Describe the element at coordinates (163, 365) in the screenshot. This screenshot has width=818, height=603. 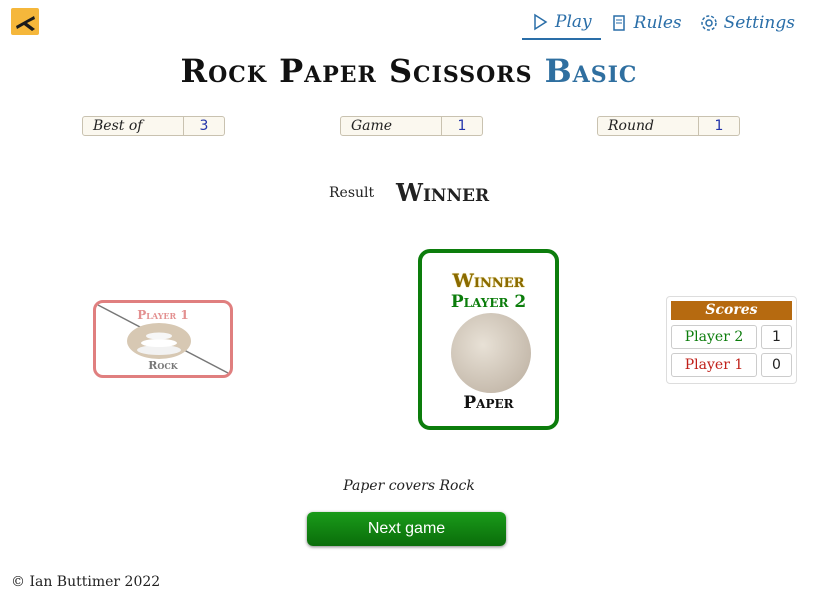
I see `player1-move: Rock` at that location.